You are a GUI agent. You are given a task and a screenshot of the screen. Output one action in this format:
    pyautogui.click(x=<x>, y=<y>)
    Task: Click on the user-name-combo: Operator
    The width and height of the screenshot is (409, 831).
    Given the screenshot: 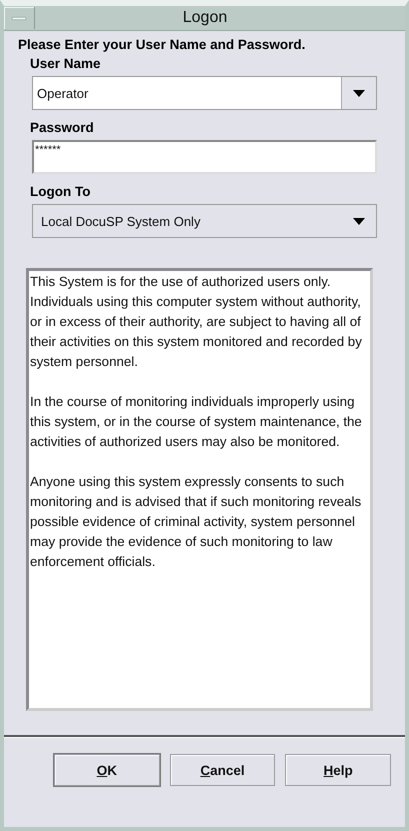 What is the action you would take?
    pyautogui.click(x=204, y=93)
    